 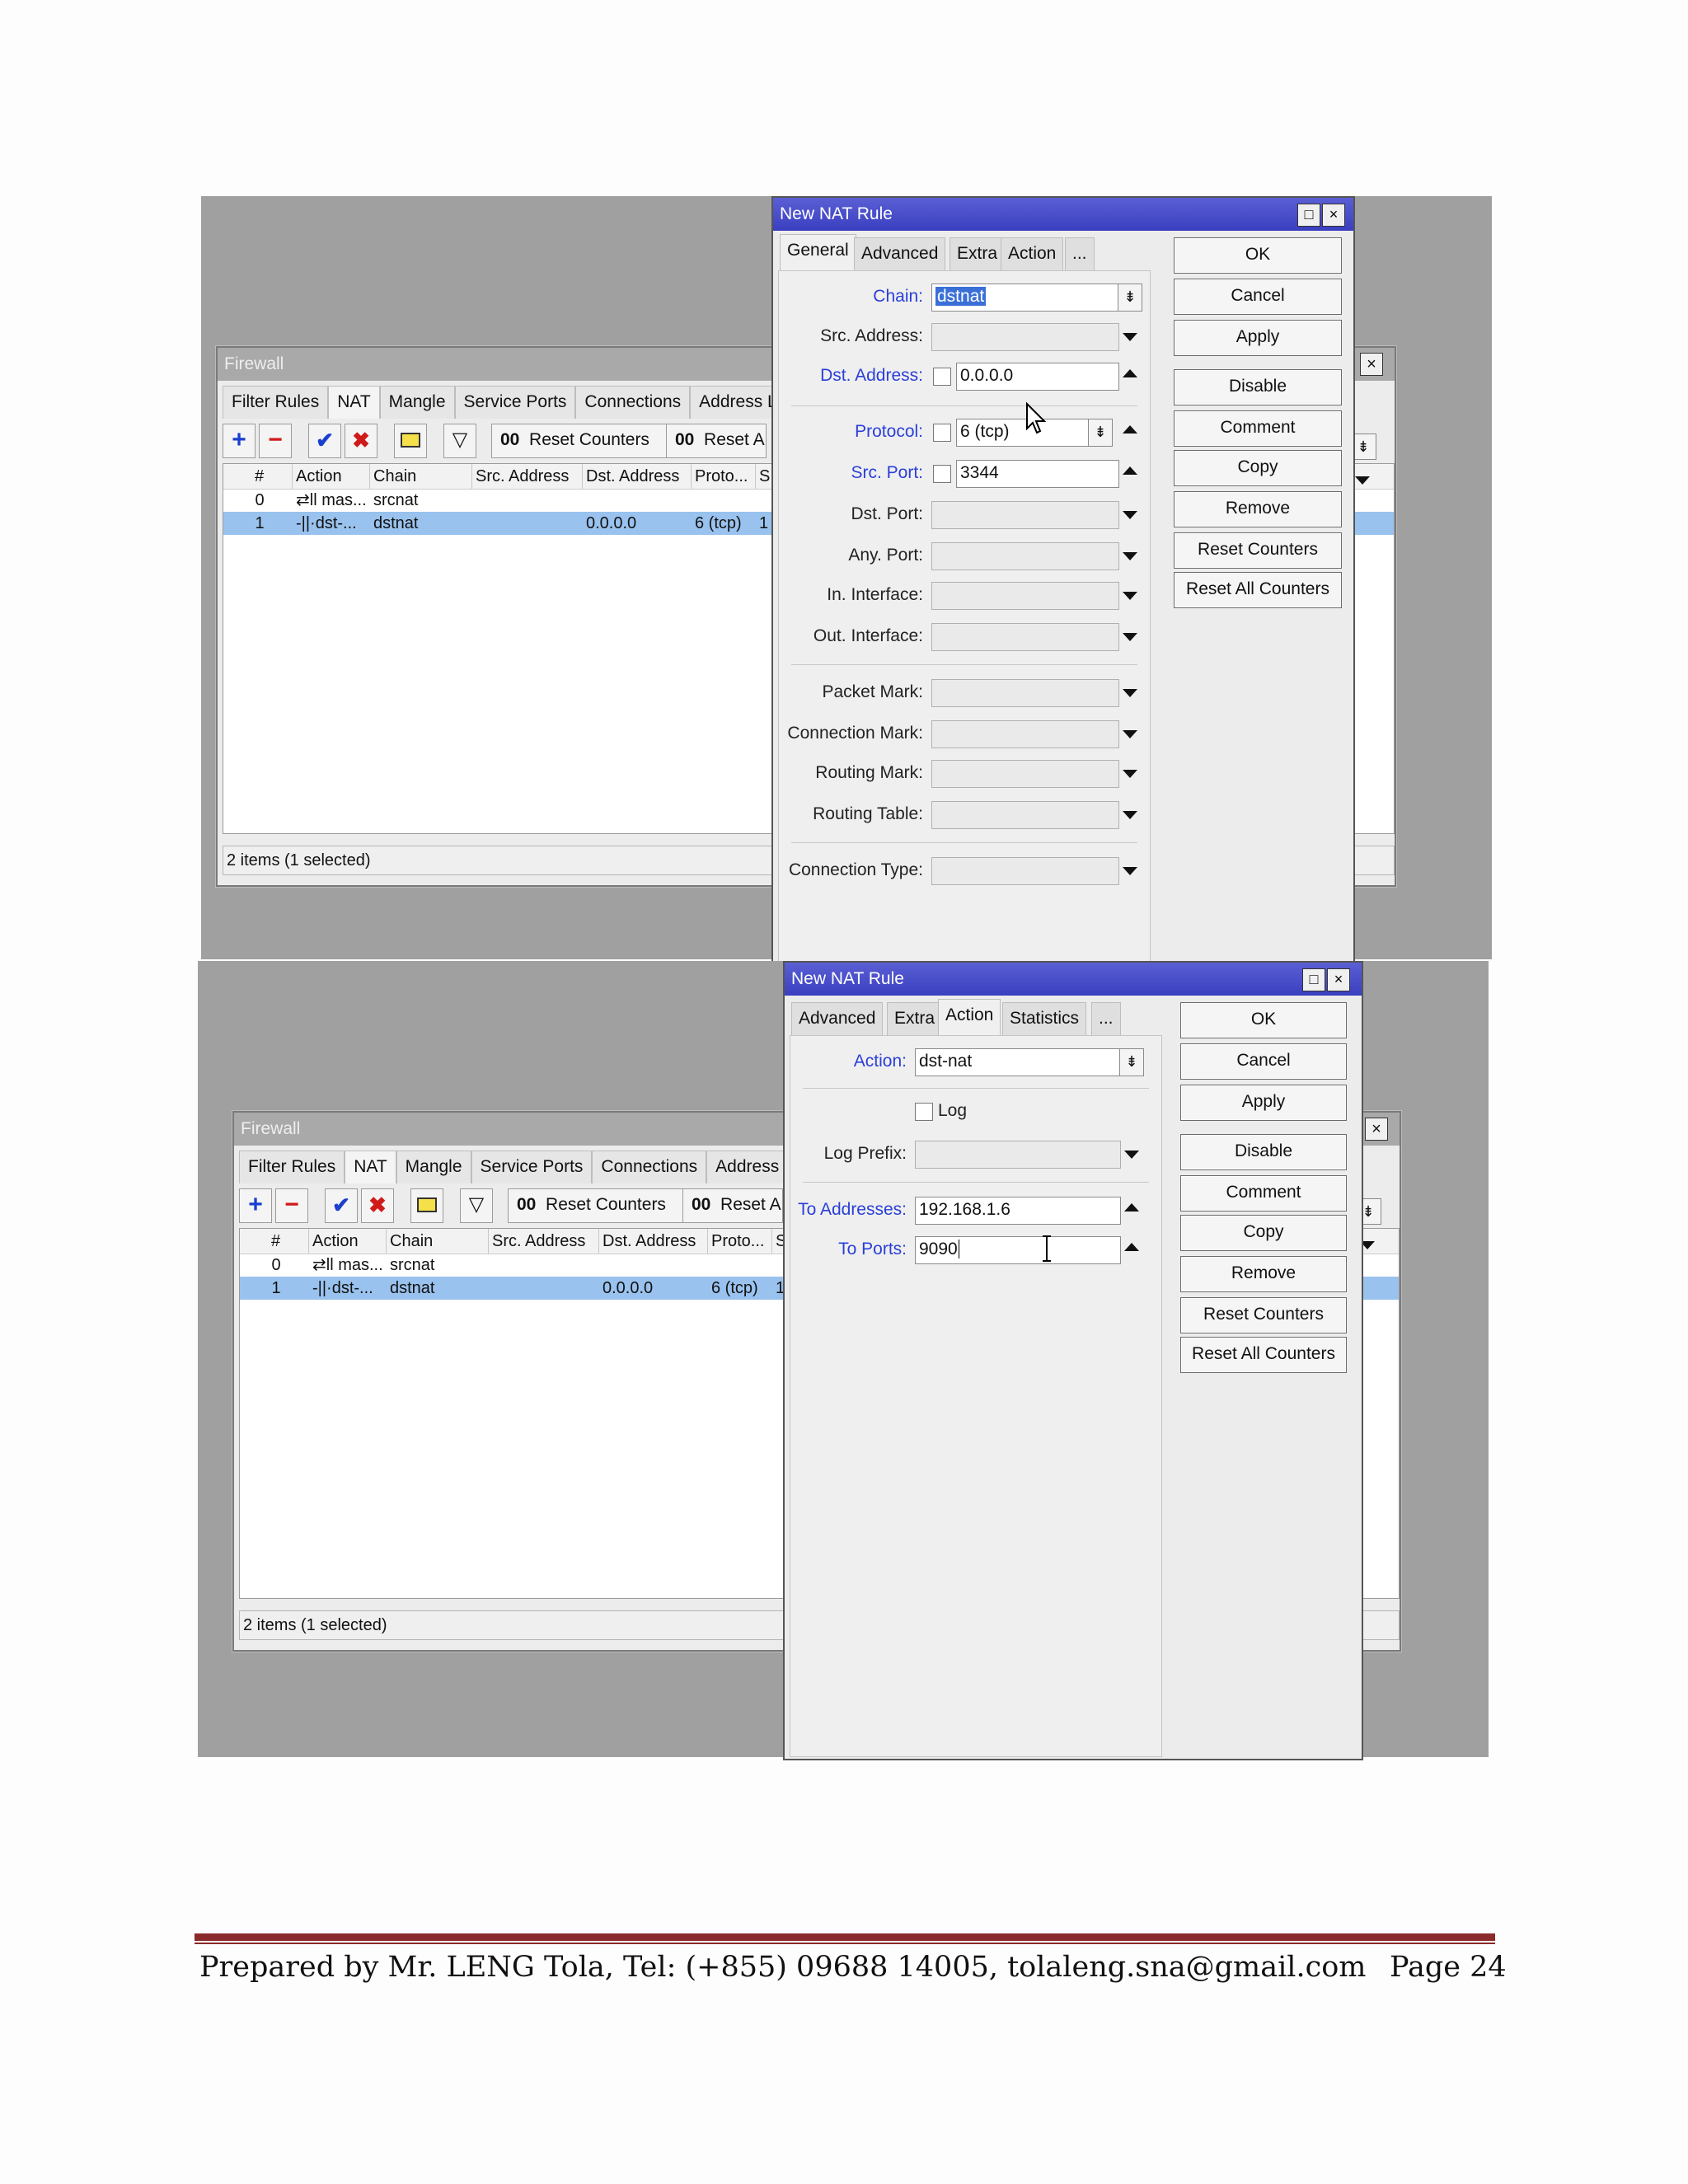 What do you see at coordinates (1025, 596) in the screenshot?
I see `in-interface-field` at bounding box center [1025, 596].